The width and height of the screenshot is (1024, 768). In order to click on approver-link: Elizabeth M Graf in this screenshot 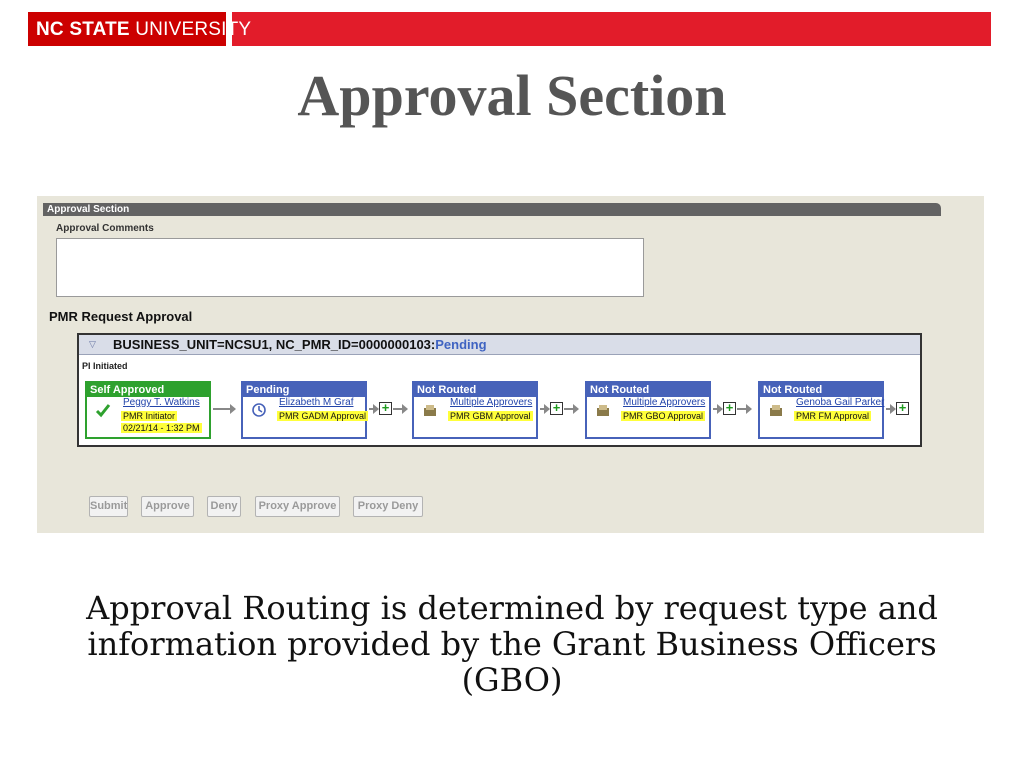, I will do `click(316, 402)`.